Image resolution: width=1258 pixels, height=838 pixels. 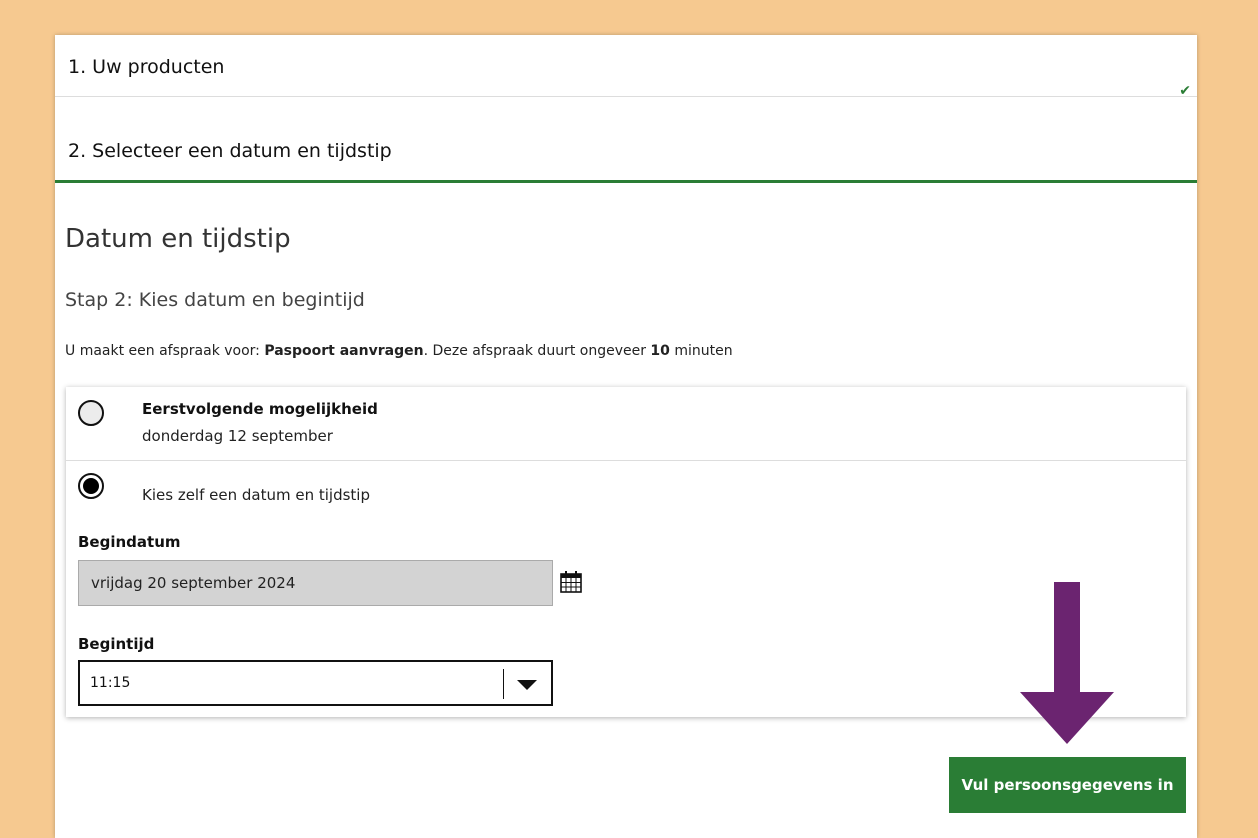 I want to click on info-suffix: minuten, so click(x=701, y=351).